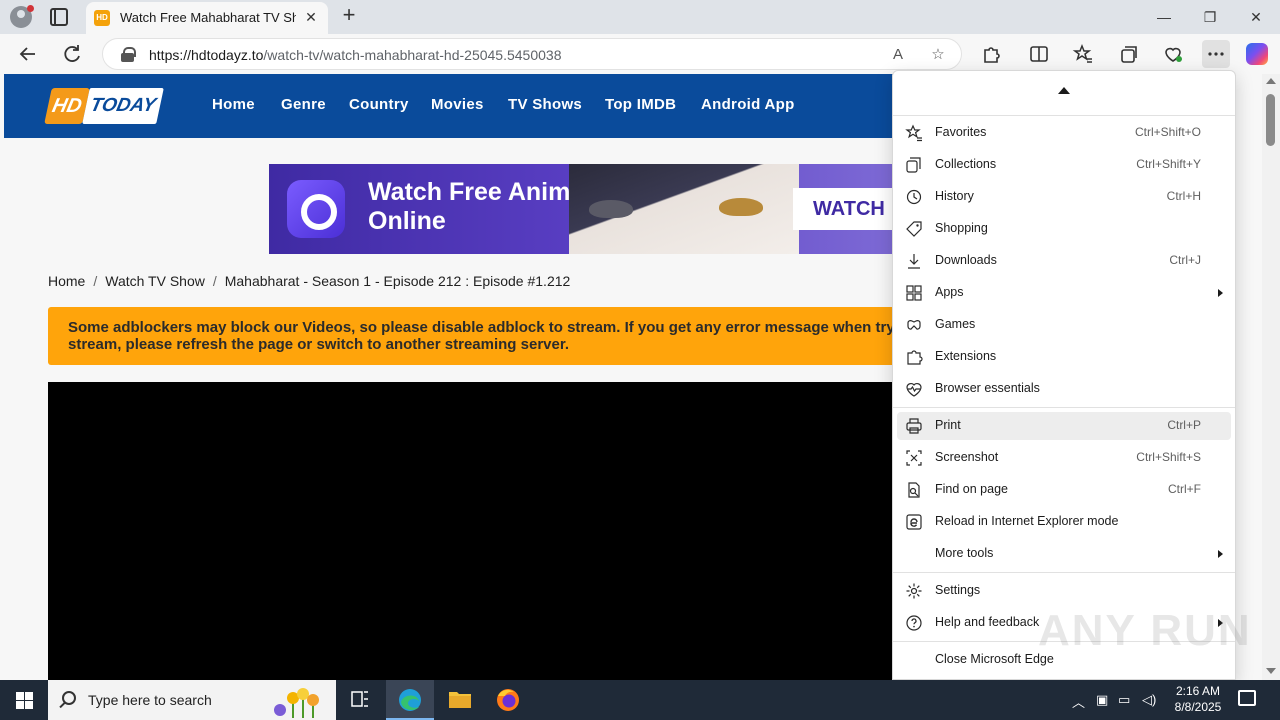  Describe the element at coordinates (914, 458) in the screenshot. I see `screenshot-icon` at that location.